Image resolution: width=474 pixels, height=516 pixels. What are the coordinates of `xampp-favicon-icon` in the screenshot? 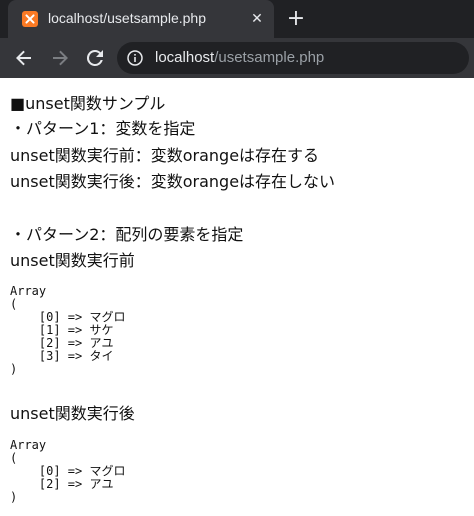 It's located at (30, 19).